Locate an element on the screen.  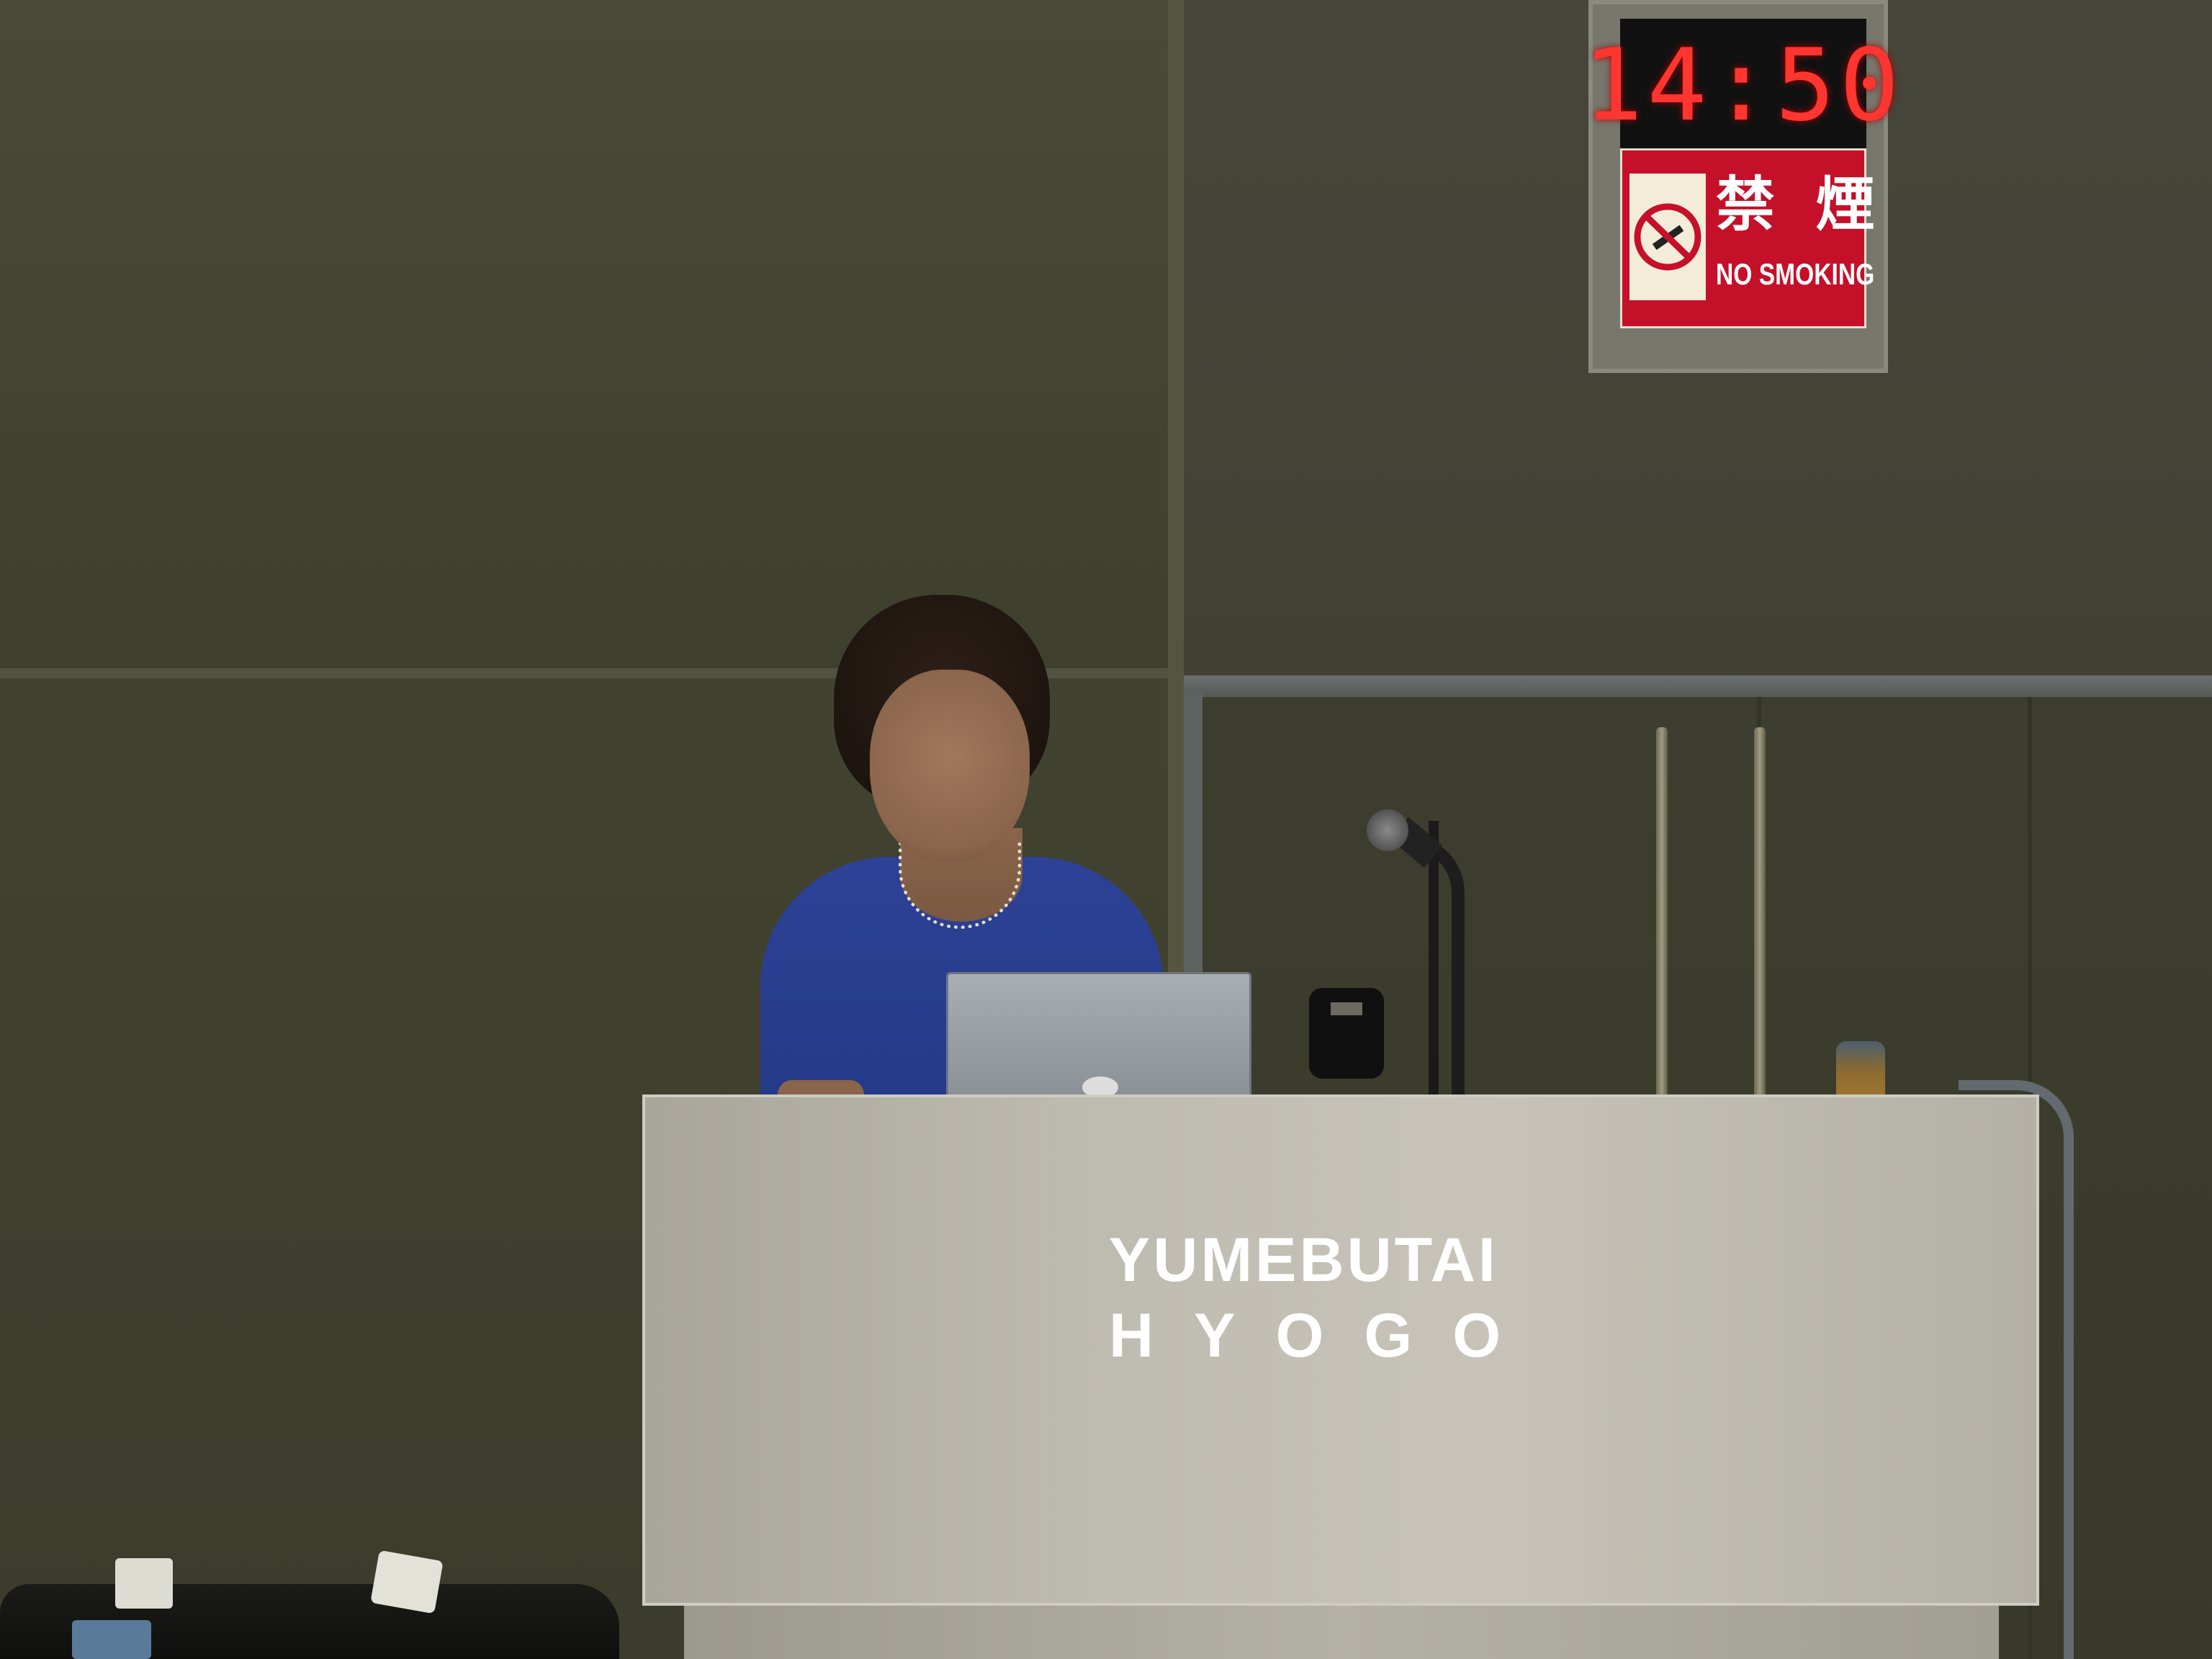
door-handle-left is located at coordinates (1662, 914).